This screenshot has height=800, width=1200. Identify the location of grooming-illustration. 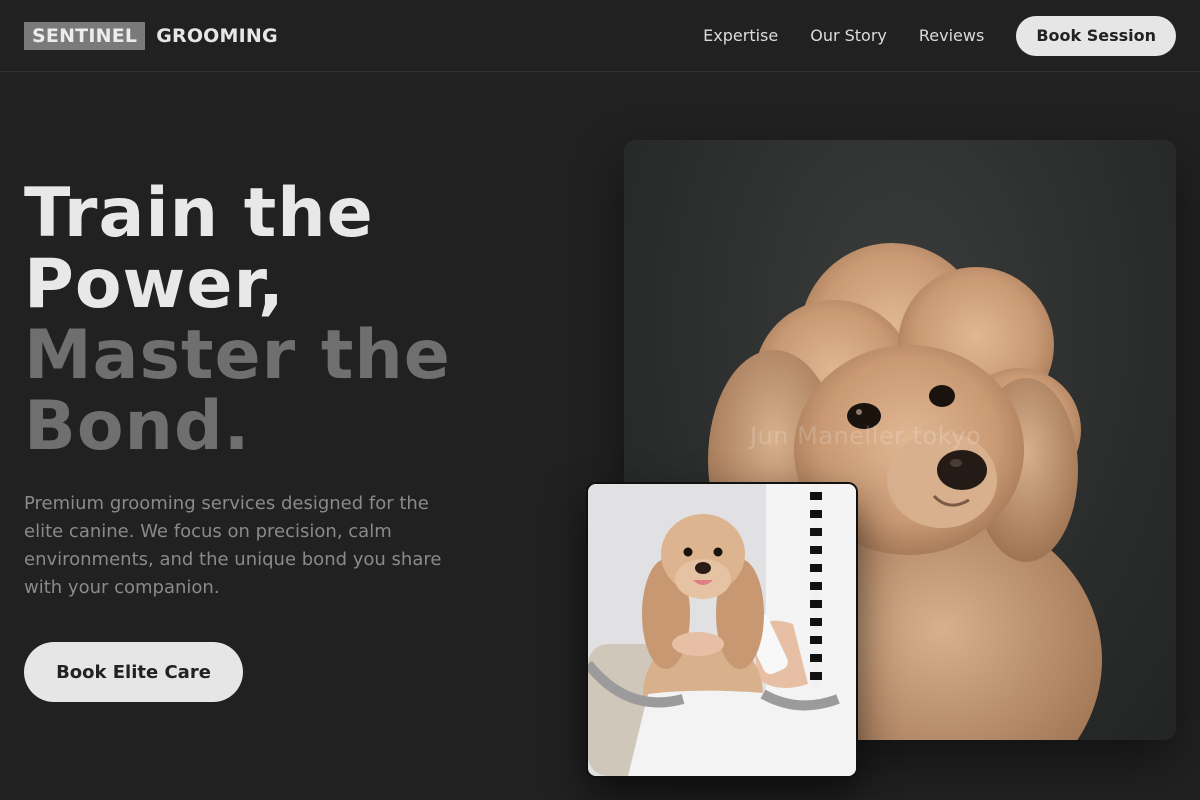
(722, 630).